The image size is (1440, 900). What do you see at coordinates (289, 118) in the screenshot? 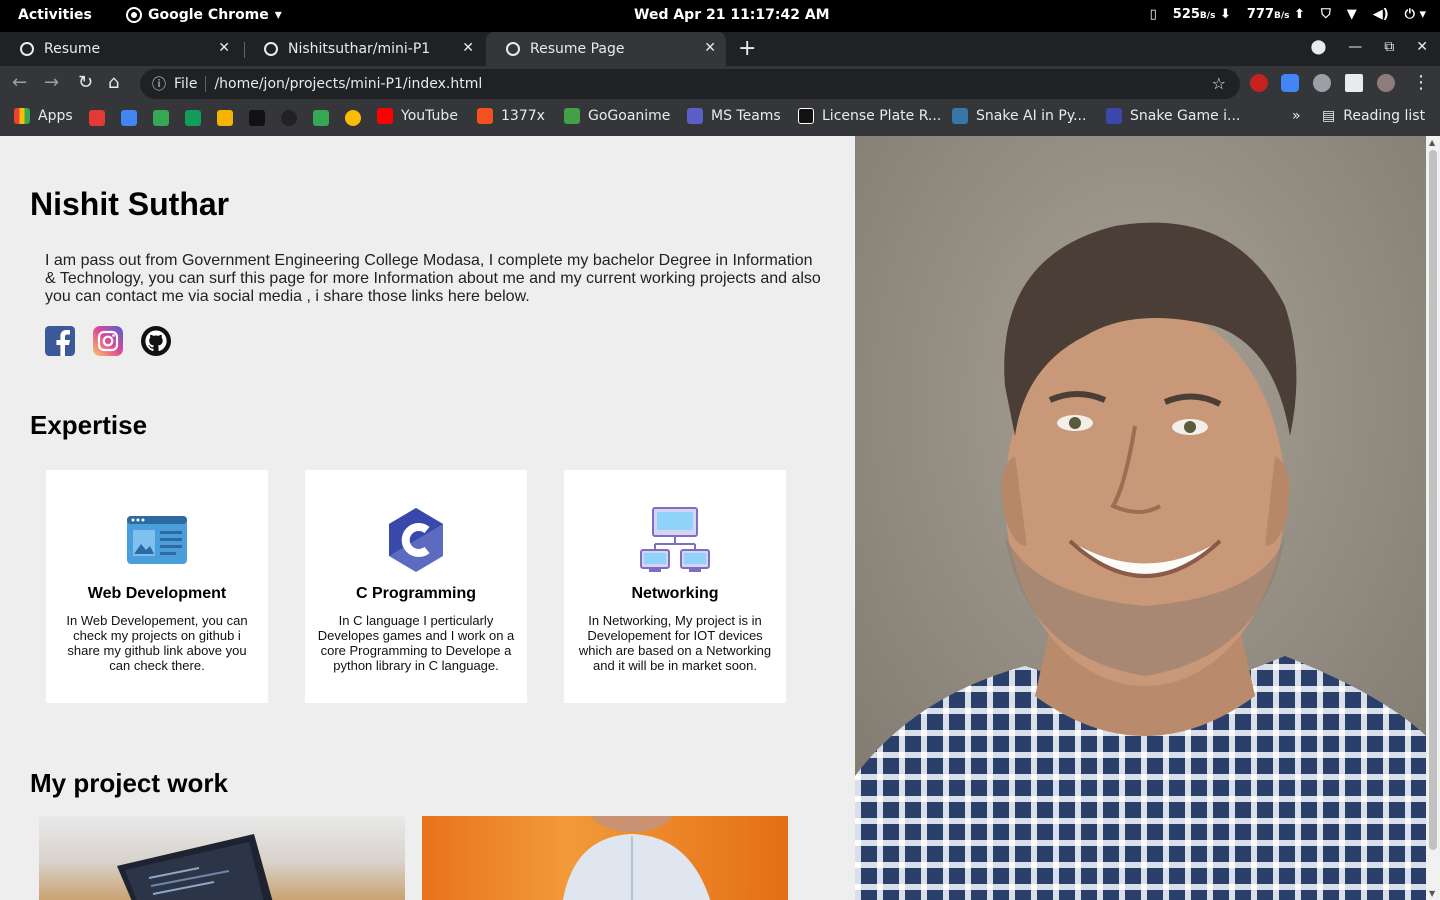
I see `hex-icon` at bounding box center [289, 118].